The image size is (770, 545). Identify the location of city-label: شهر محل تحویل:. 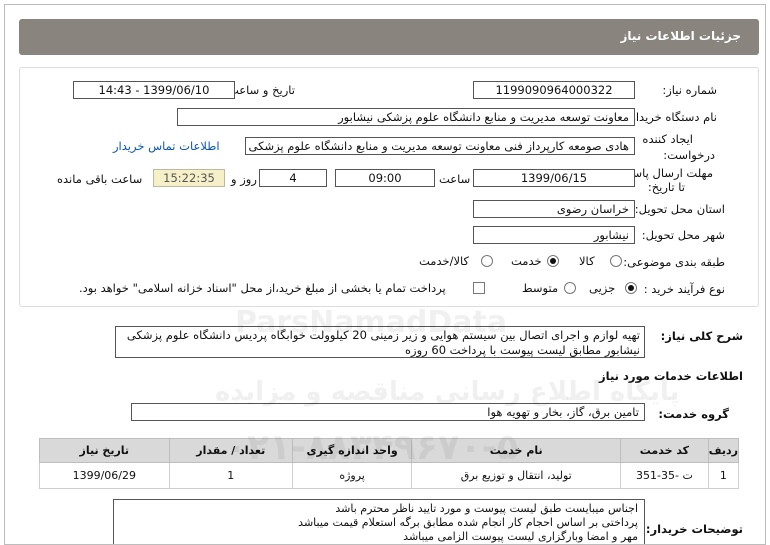
(683, 235).